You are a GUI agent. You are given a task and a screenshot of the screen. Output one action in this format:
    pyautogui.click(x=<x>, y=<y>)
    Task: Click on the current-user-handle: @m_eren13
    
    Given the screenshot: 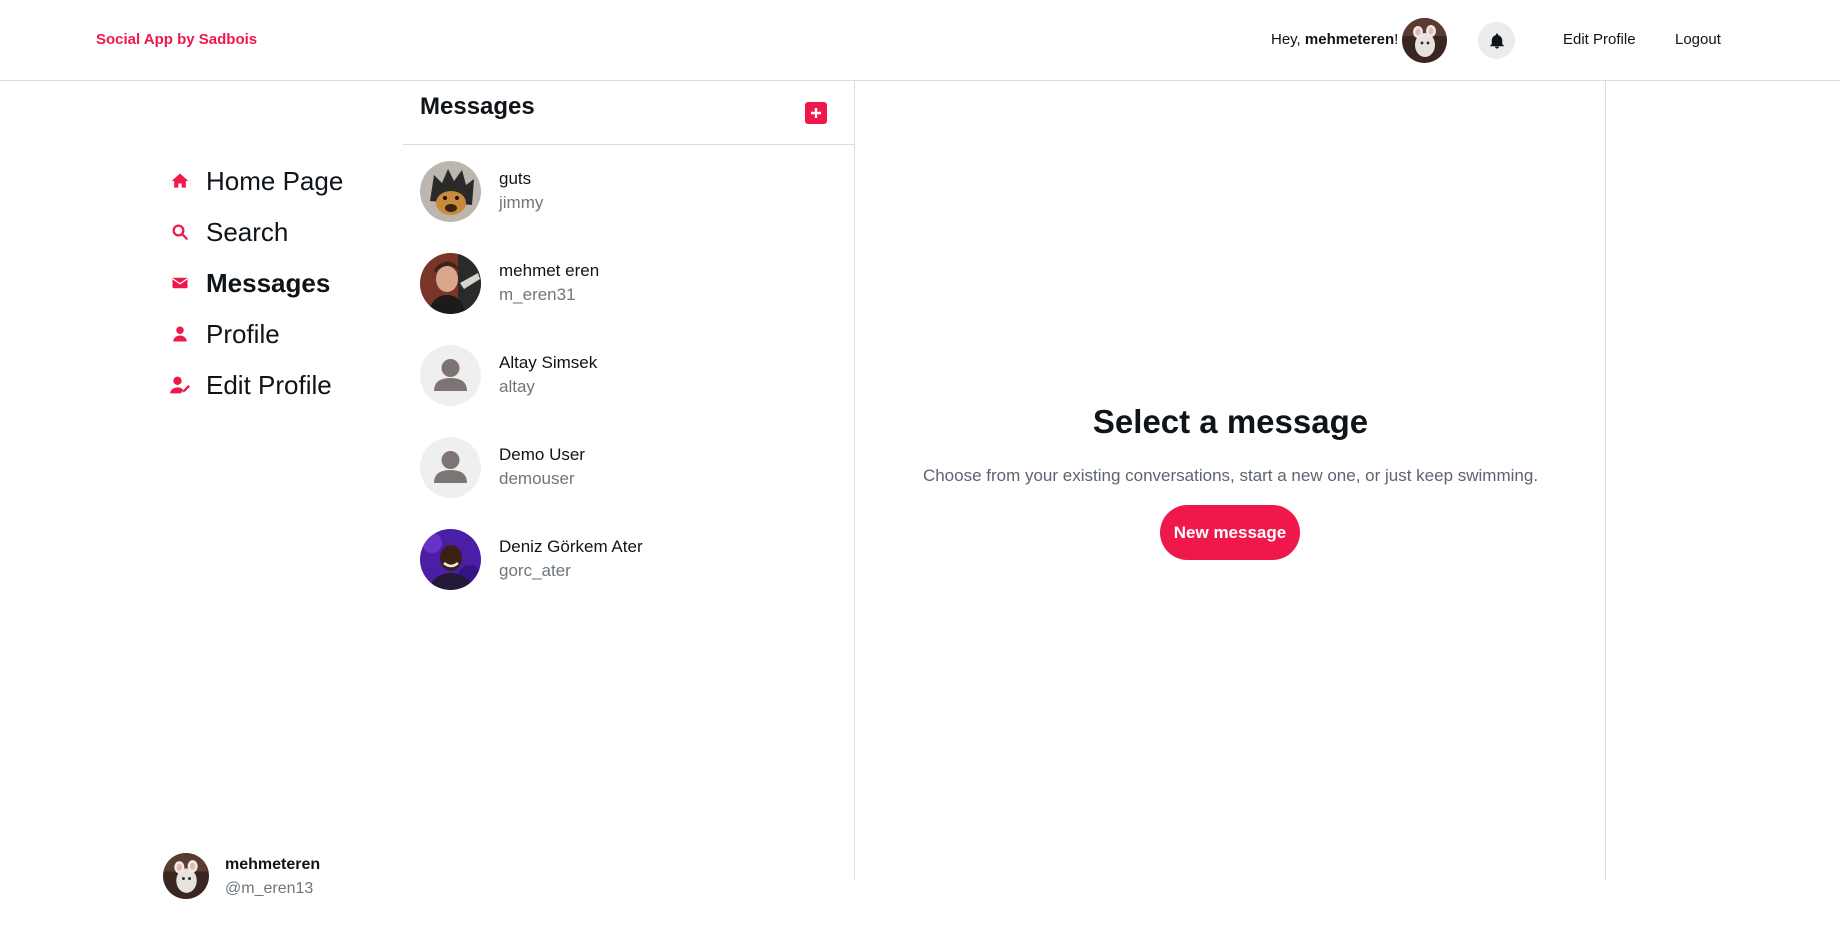 What is the action you would take?
    pyautogui.click(x=269, y=888)
    